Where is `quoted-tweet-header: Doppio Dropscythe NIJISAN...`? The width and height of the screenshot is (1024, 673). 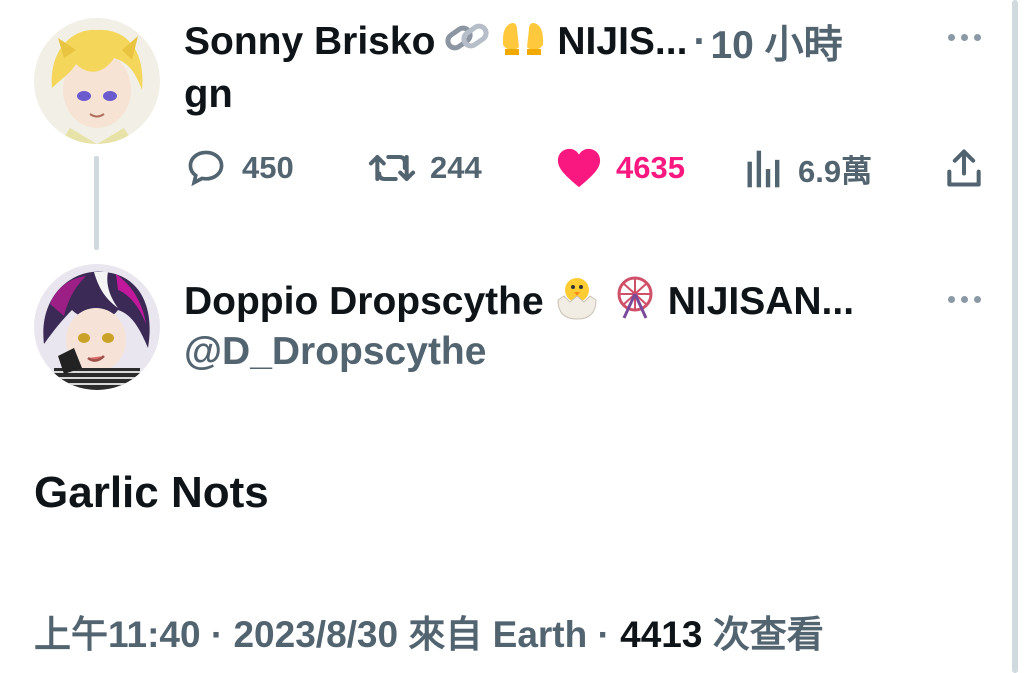
quoted-tweet-header: Doppio Dropscythe NIJISAN... is located at coordinates (519, 302).